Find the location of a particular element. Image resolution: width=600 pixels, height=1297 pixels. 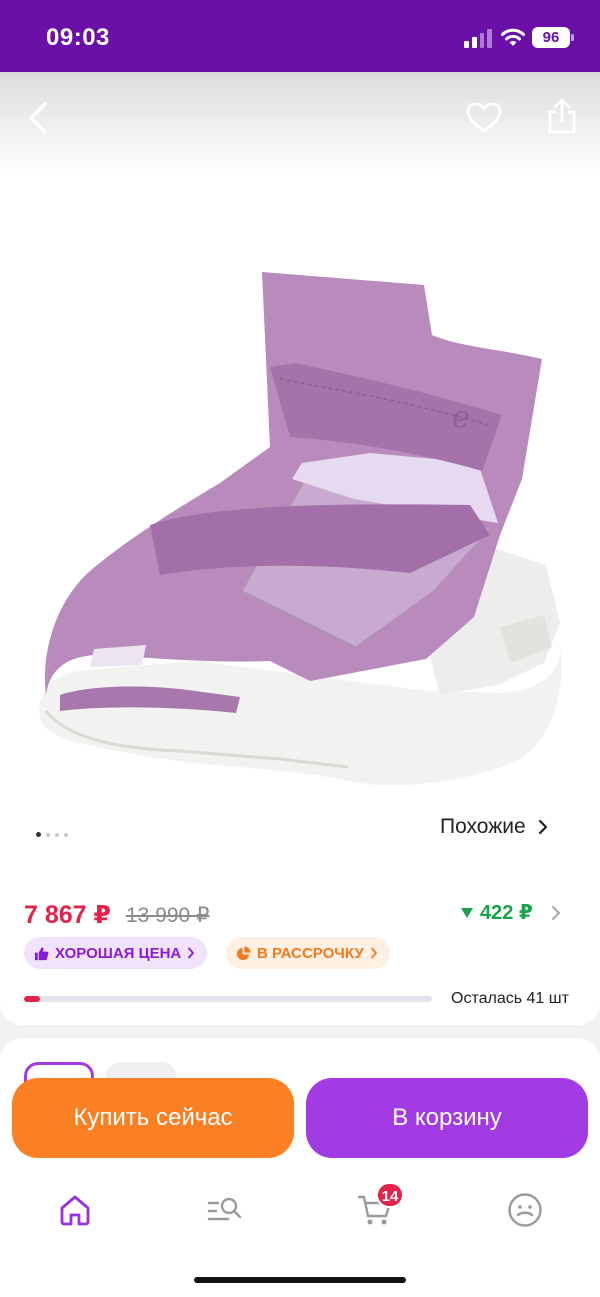

catalog-search-icon is located at coordinates (224, 1209).